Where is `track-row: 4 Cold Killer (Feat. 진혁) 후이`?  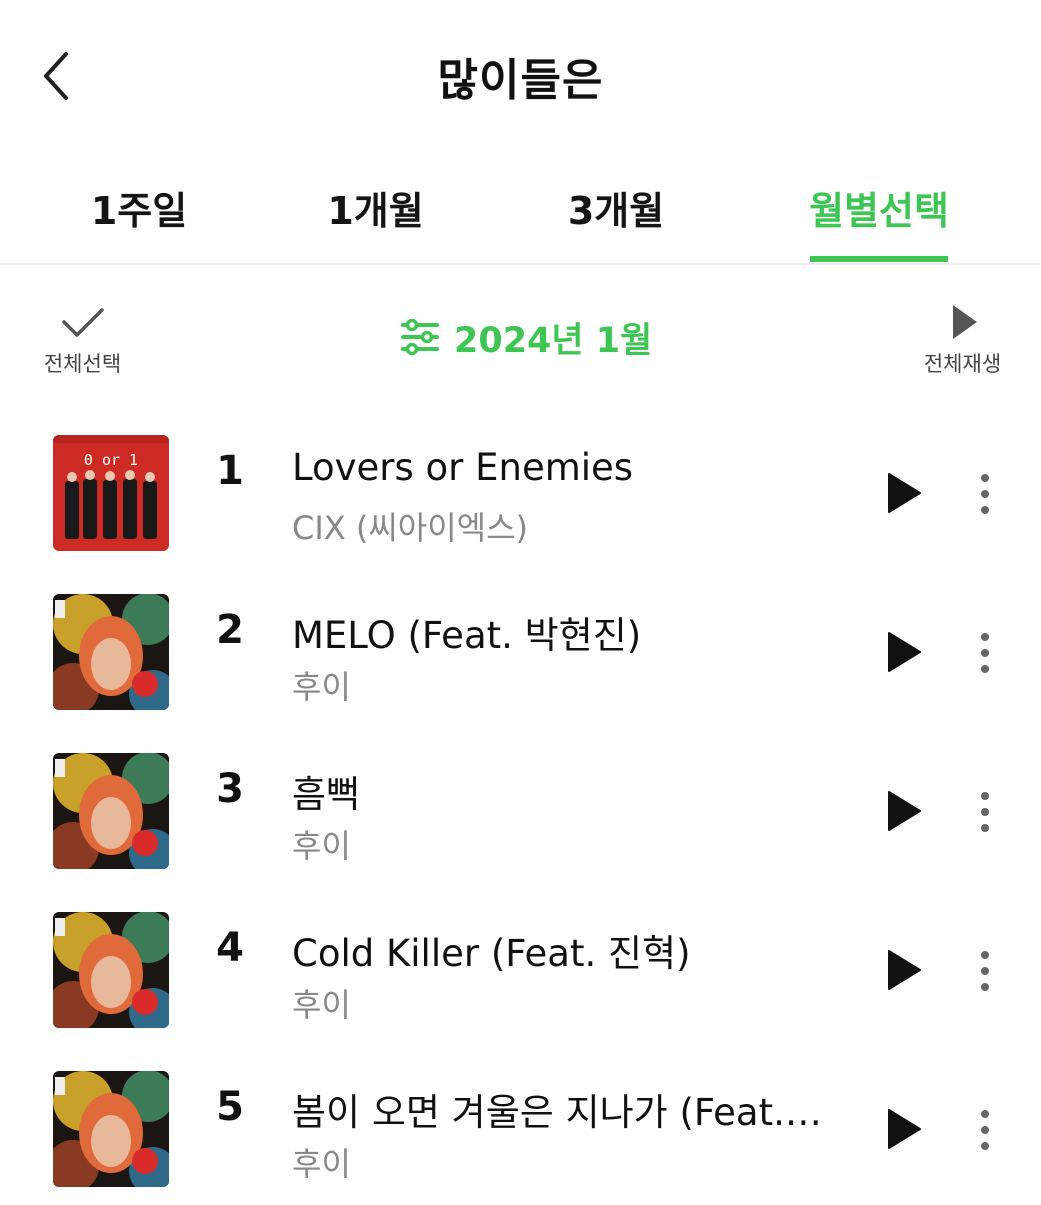 track-row: 4 Cold Killer (Feat. 진혁) 후이 is located at coordinates (520, 966).